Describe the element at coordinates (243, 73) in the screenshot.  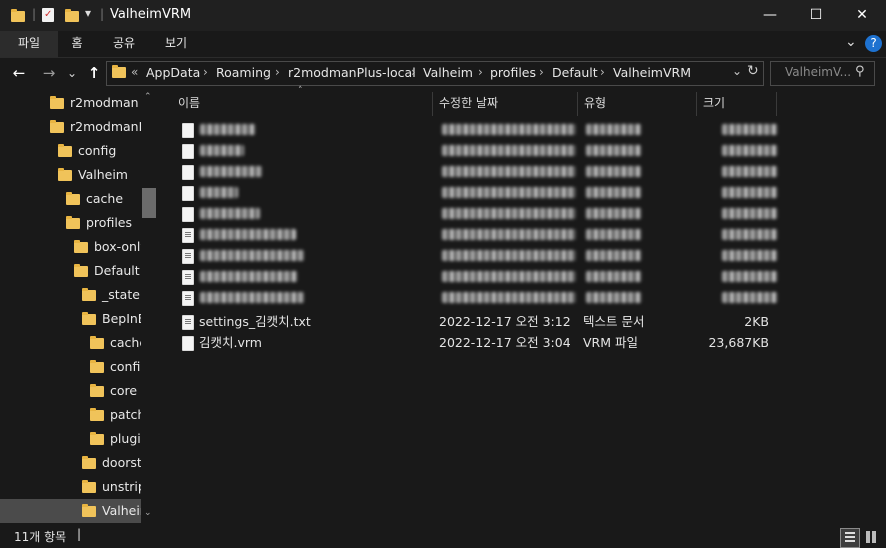
I see `breadcrumb-roaming: Roaming` at that location.